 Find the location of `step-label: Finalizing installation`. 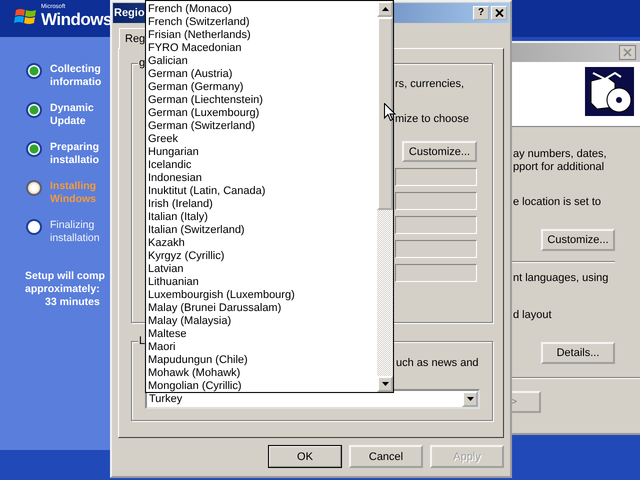

step-label: Finalizing installation is located at coordinates (75, 232).